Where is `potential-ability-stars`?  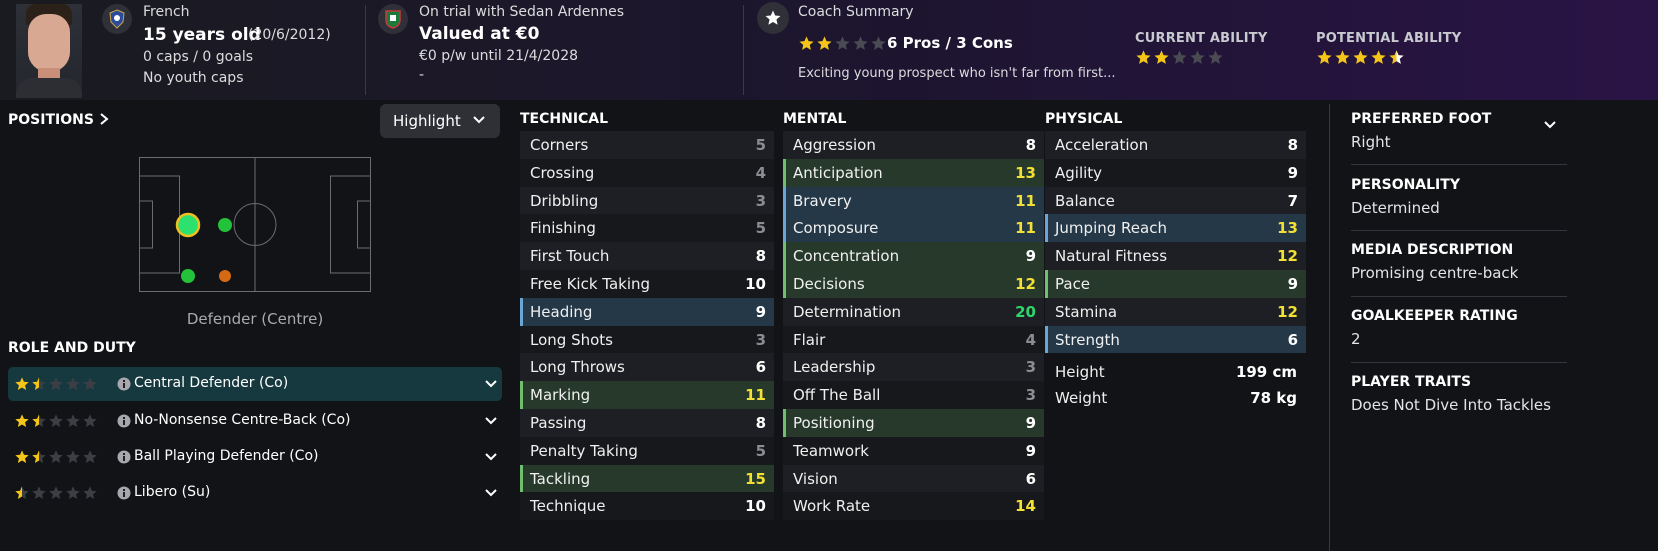
potential-ability-stars is located at coordinates (1360, 57).